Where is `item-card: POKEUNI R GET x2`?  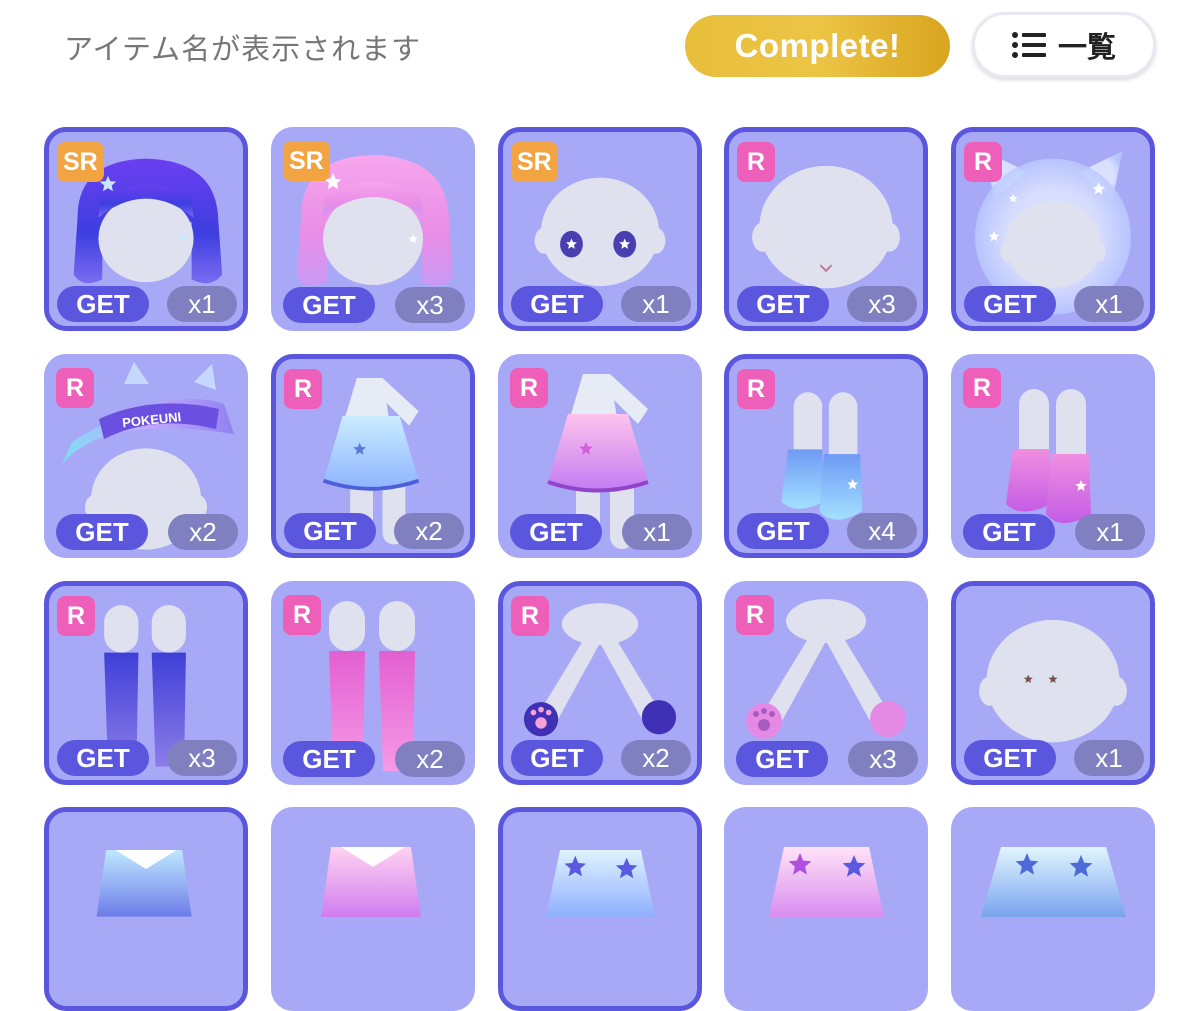 item-card: POKEUNI R GET x2 is located at coordinates (146, 456).